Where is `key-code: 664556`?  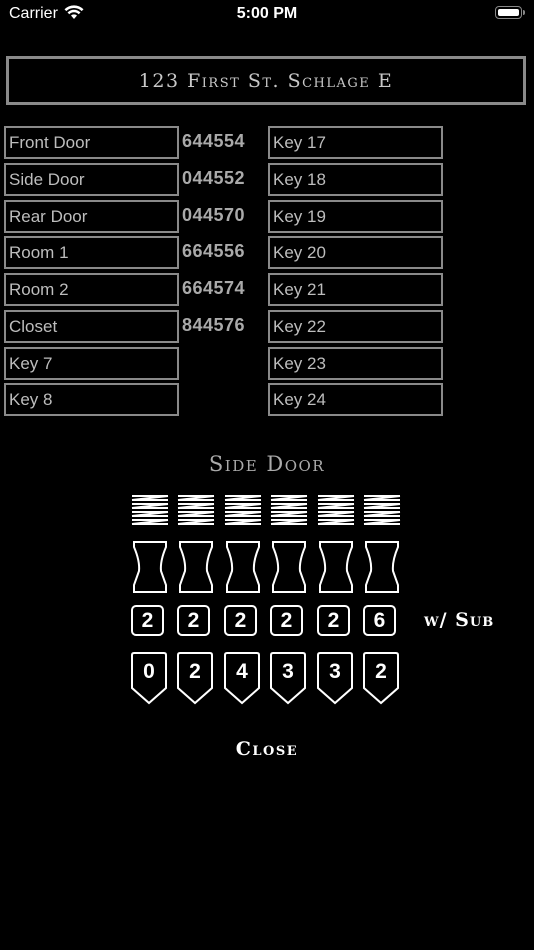
key-code: 664556 is located at coordinates (214, 251).